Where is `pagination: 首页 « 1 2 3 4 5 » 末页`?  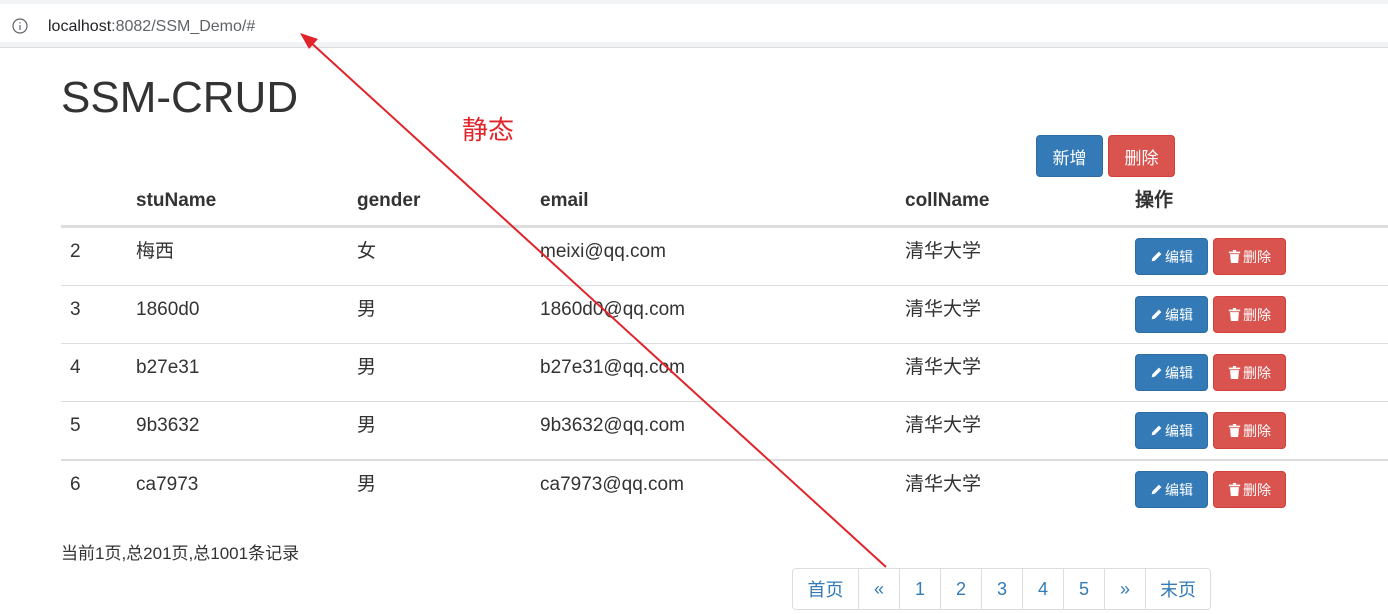
pagination: 首页 « 1 2 3 4 5 » 末页 is located at coordinates (1001, 589).